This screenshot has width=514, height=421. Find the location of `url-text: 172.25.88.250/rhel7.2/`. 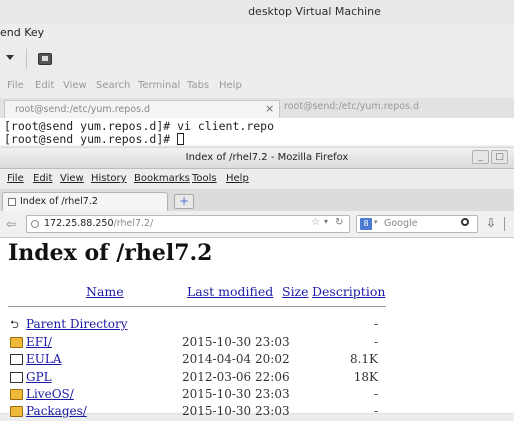

url-text: 172.25.88.250/rhel7.2/ is located at coordinates (98, 223).